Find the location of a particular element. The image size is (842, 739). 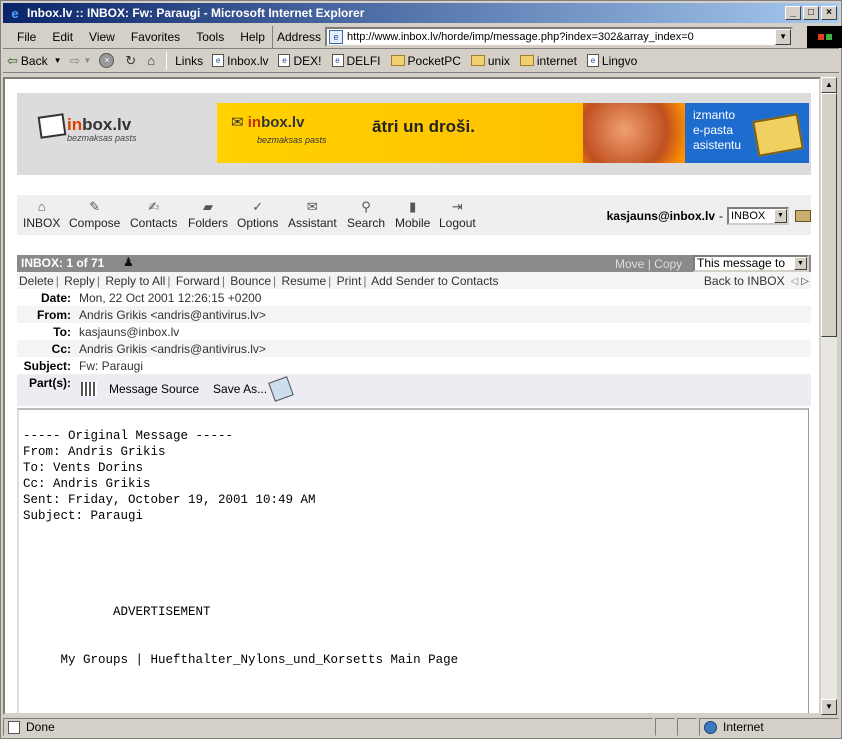

ad-logo-rest: box.lv is located at coordinates (283, 122).